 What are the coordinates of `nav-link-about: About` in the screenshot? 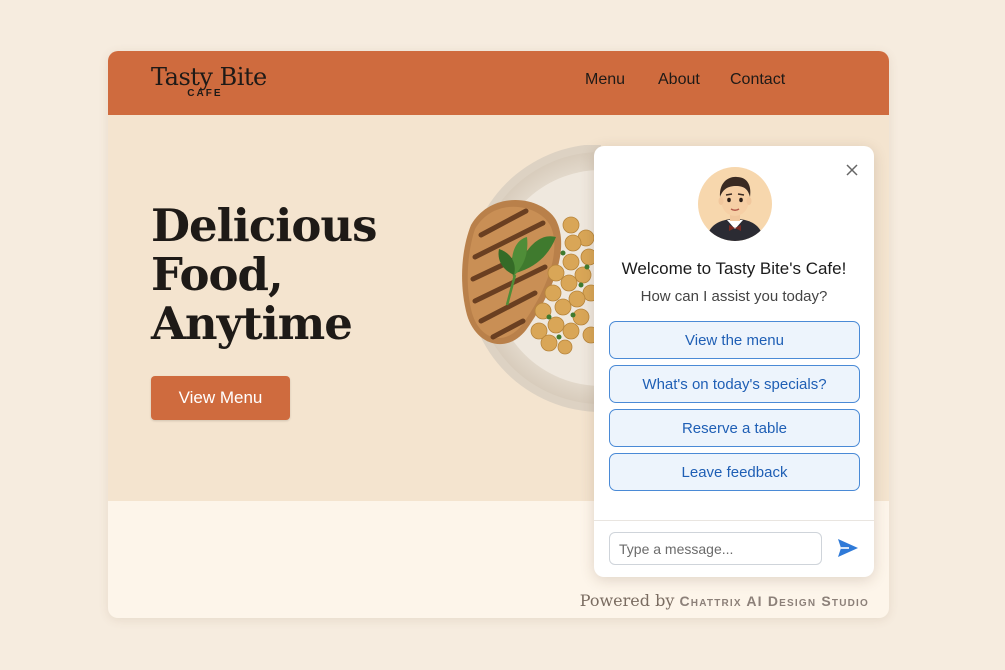 It's located at (679, 80).